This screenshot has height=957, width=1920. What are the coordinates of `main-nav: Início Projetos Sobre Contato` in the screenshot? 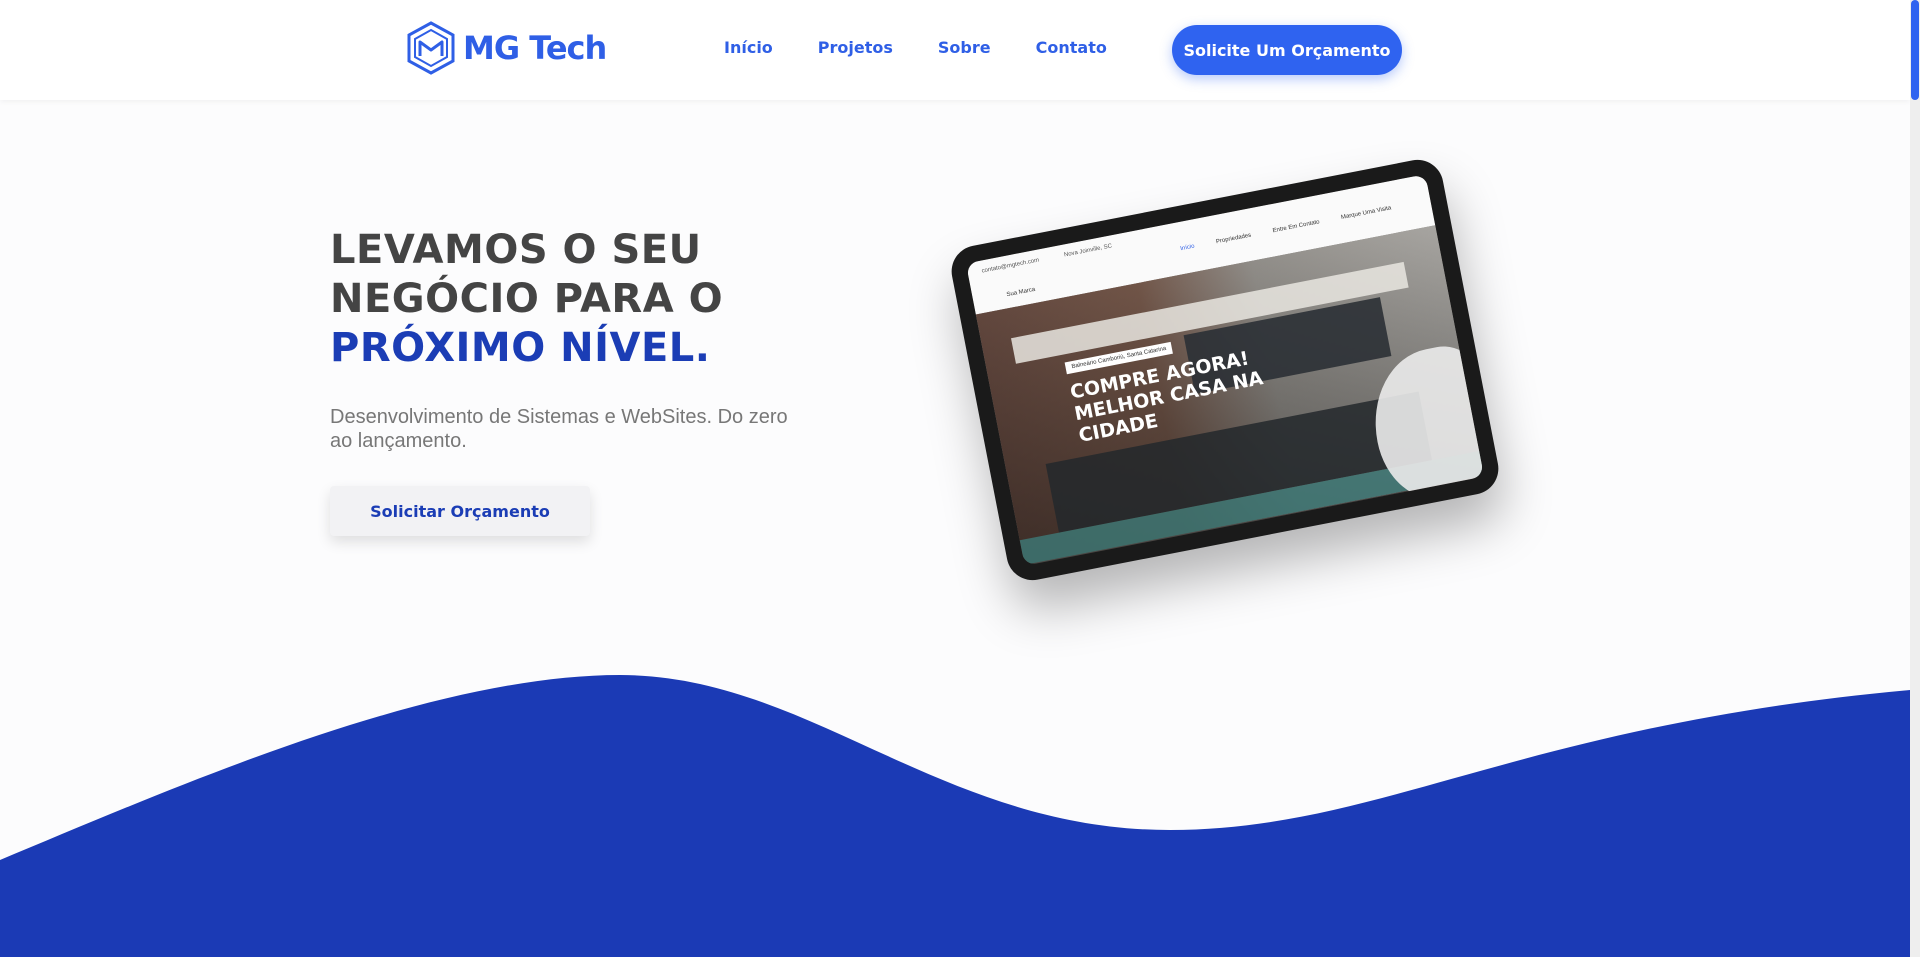 It's located at (915, 47).